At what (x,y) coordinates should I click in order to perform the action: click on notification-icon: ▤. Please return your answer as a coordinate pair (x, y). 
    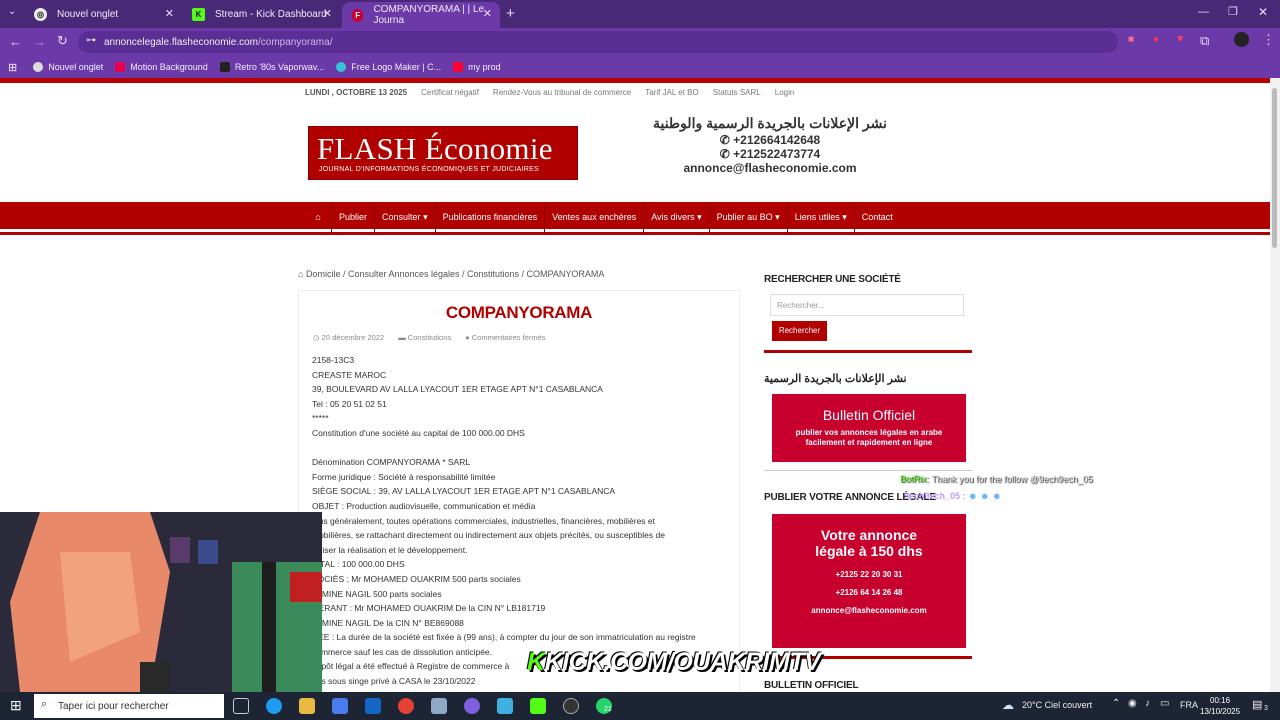
    Looking at the image, I should click on (1257, 704).